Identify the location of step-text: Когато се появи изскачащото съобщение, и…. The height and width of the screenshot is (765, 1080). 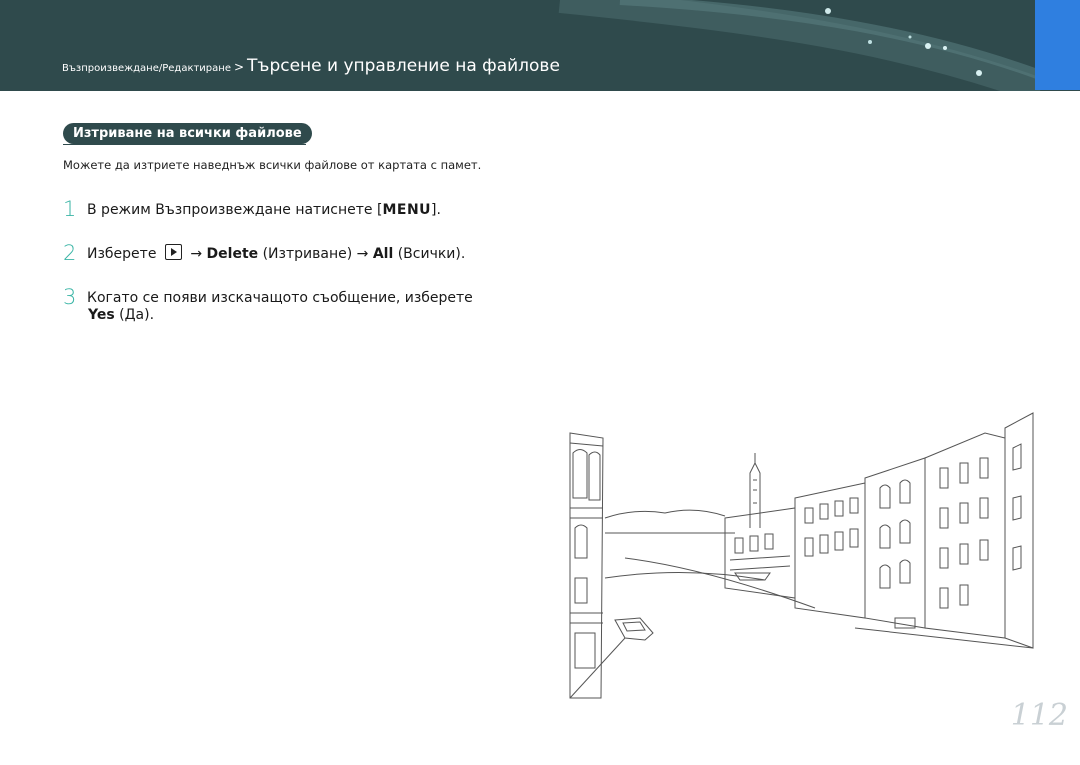
(280, 298).